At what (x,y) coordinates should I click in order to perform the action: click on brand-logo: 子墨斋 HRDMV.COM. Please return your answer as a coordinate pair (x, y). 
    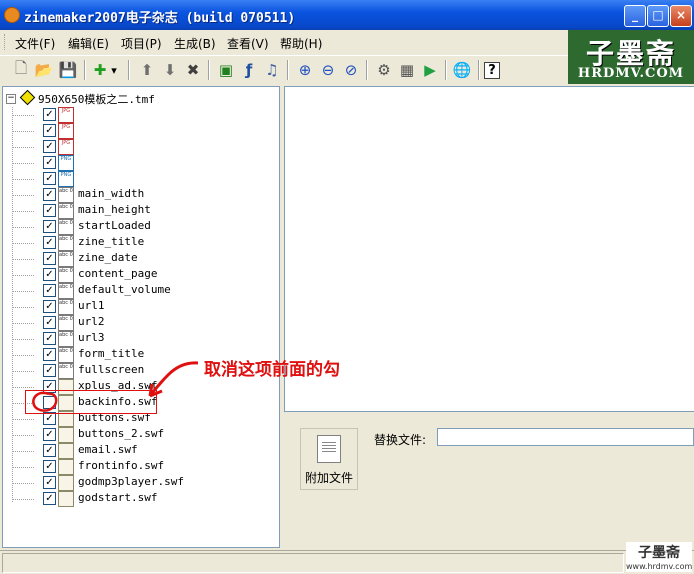
    Looking at the image, I should click on (631, 57).